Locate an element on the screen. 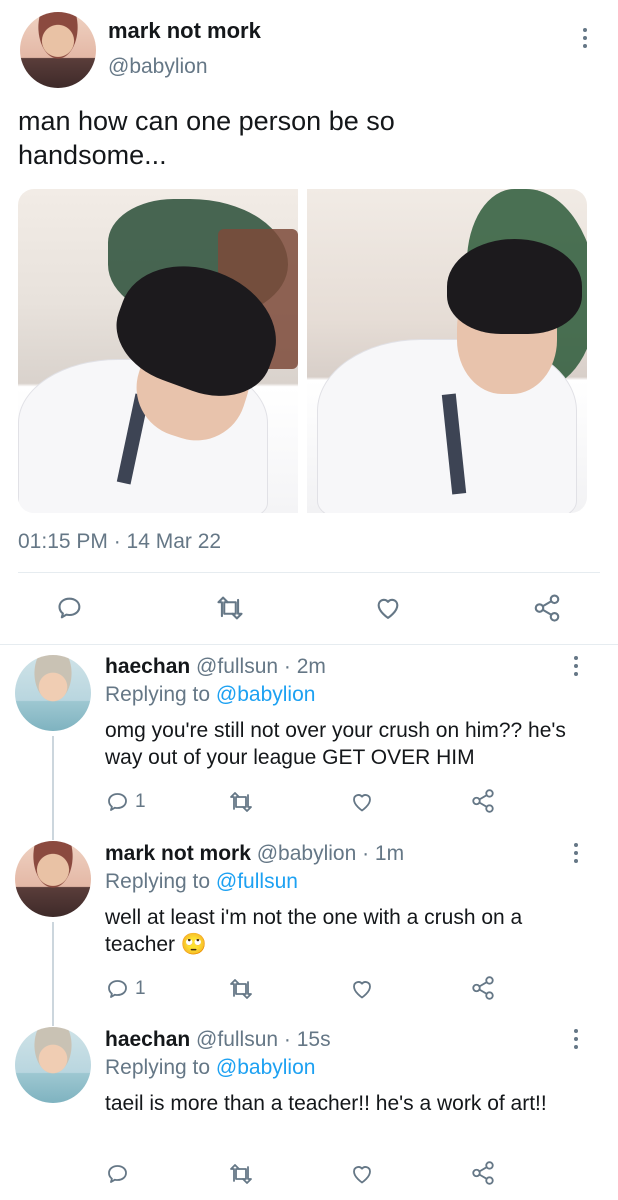 Image resolution: width=618 pixels, height=1200 pixels. reply-header: haechan @fullsun · 15s is located at coordinates (218, 1040).